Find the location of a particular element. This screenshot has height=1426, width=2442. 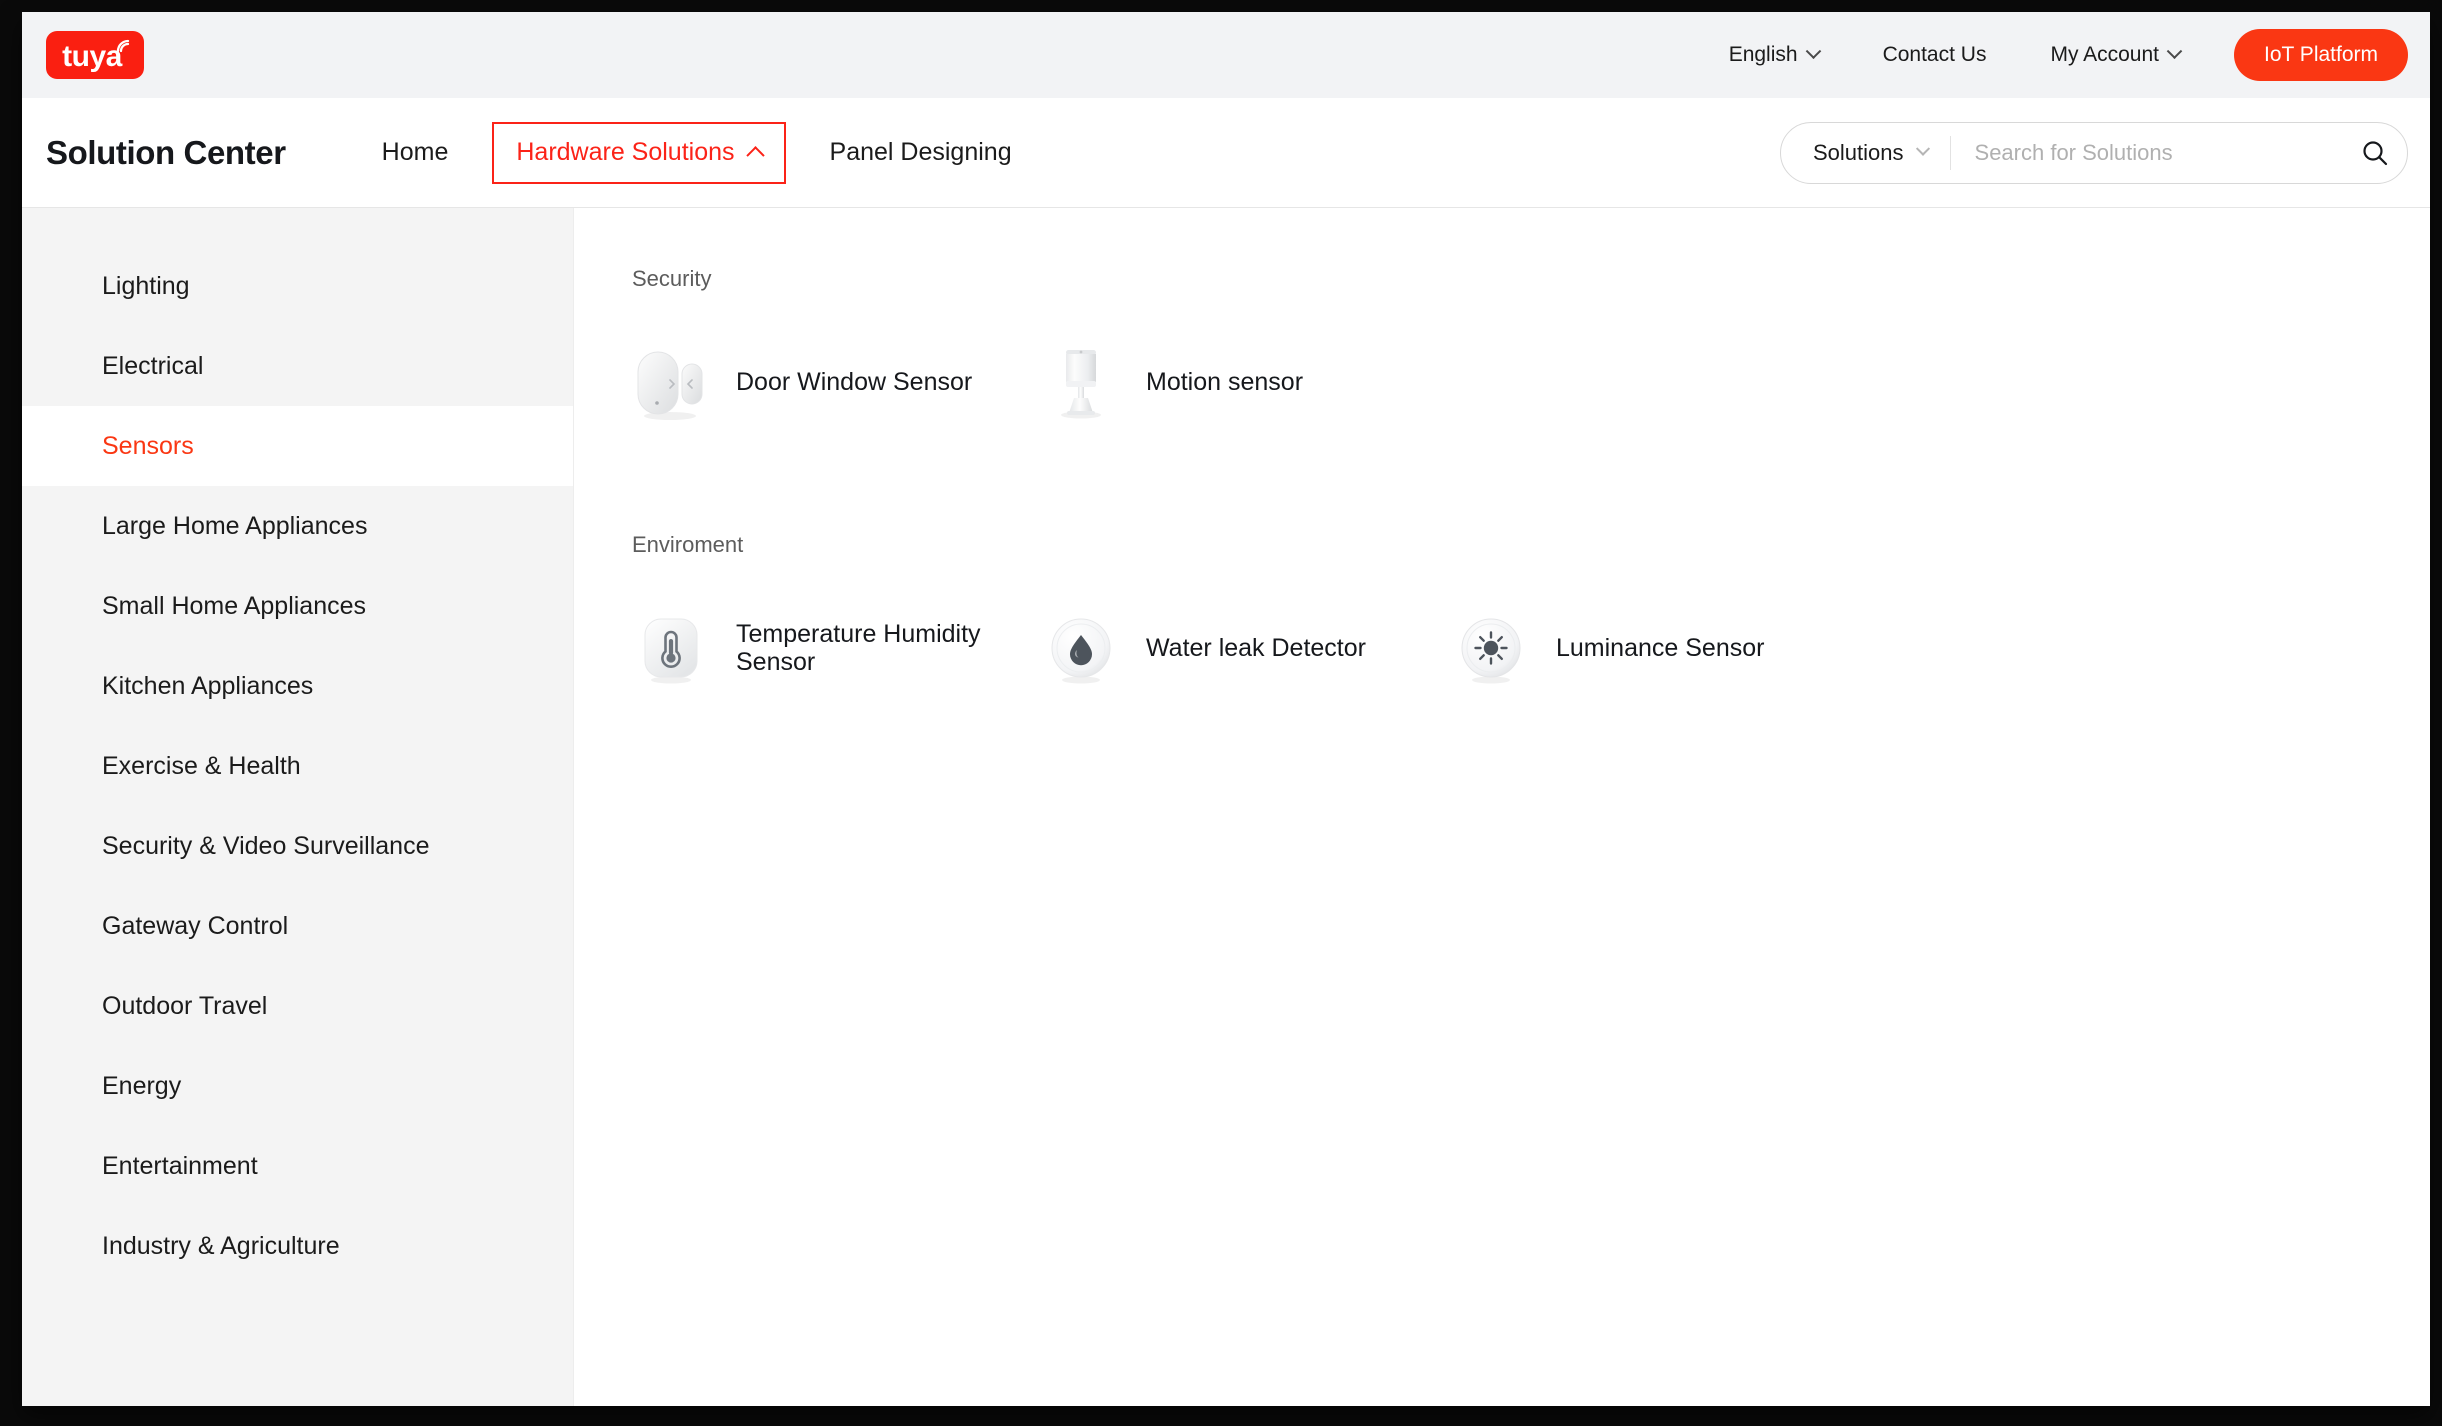

search-icon is located at coordinates (2375, 152).